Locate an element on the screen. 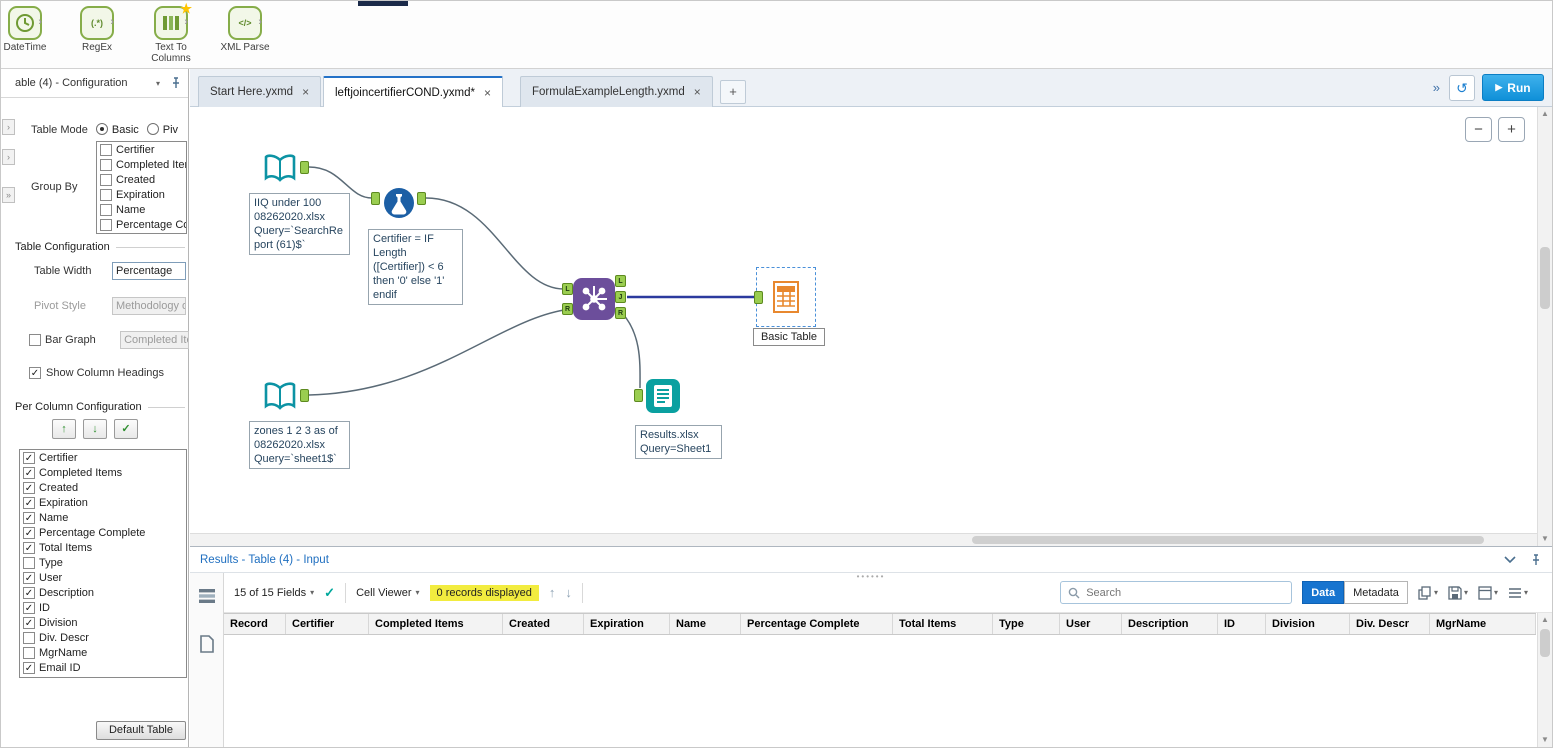 This screenshot has width=1553, height=748. join-input-port-right: R is located at coordinates (567, 309).